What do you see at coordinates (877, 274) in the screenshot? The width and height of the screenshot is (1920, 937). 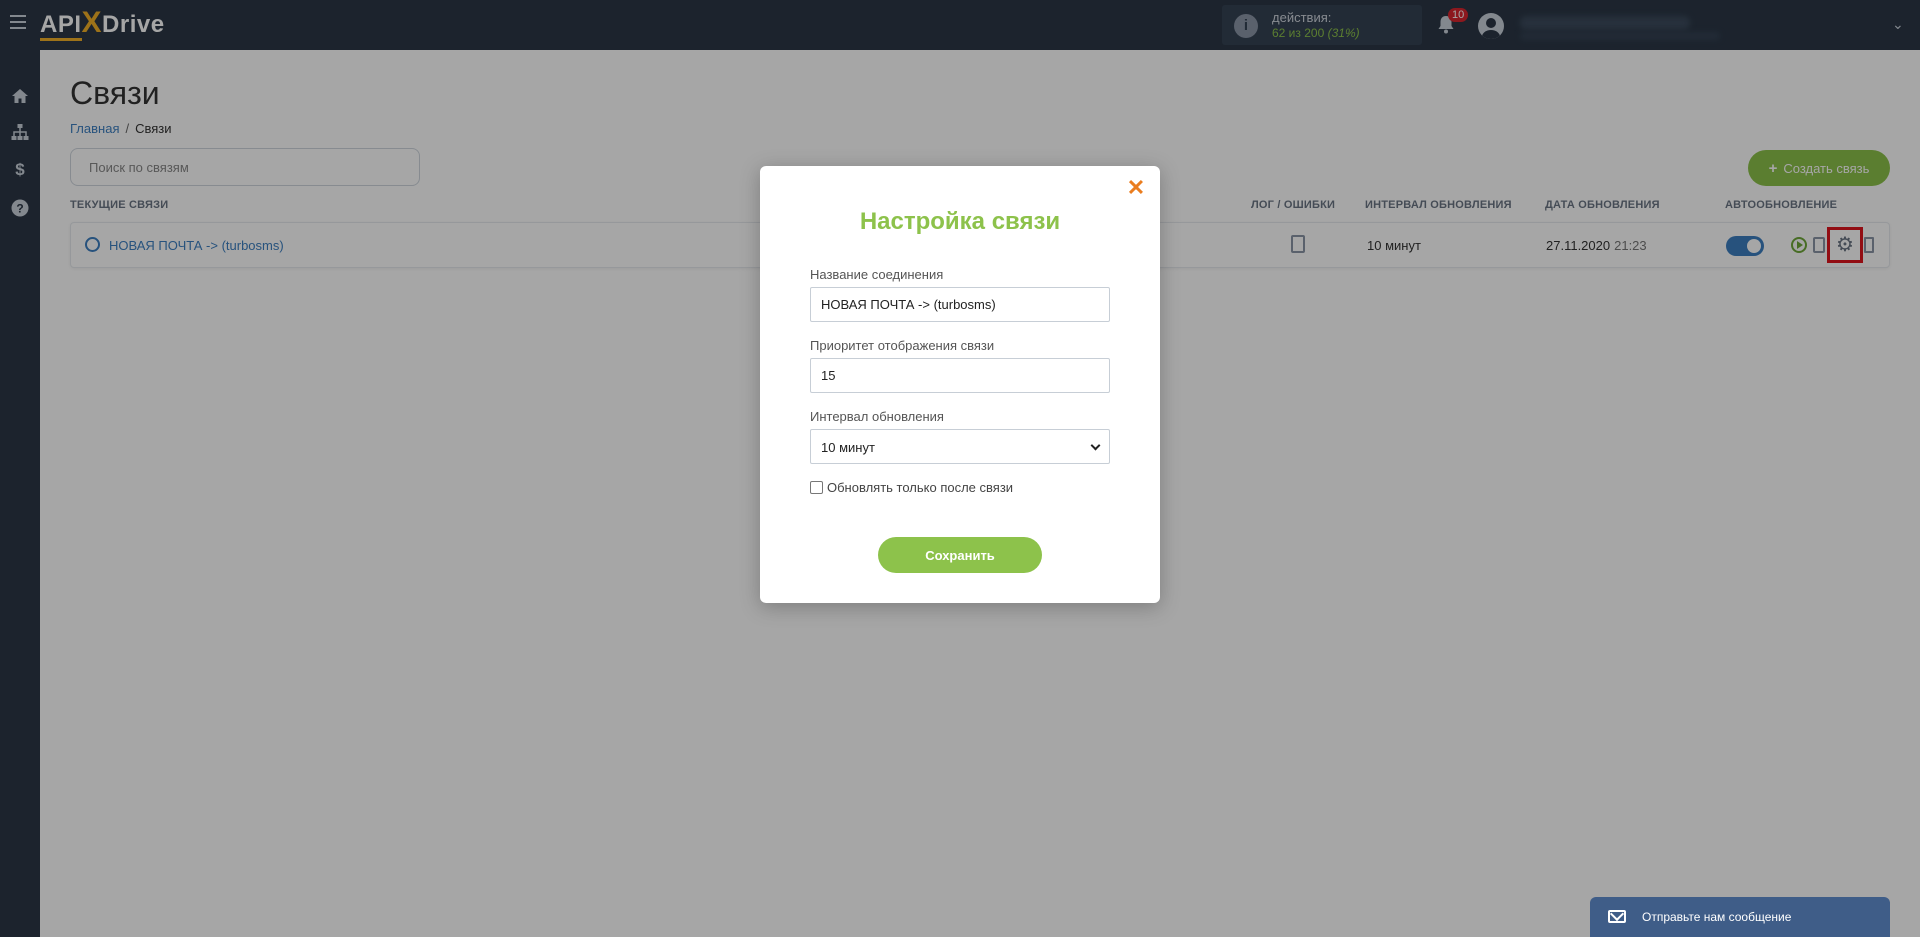 I see `connection-name-label: Название соединения` at bounding box center [877, 274].